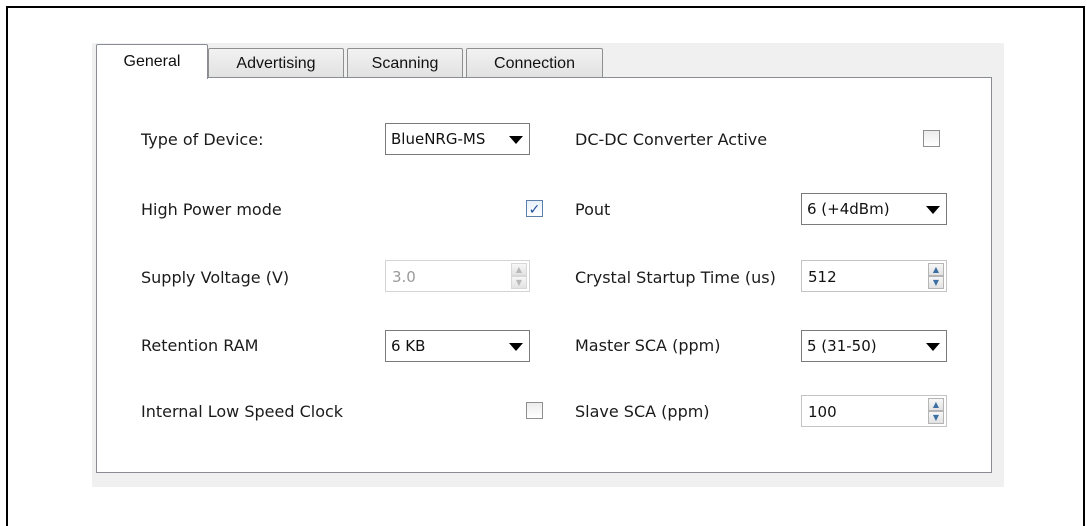 The height and width of the screenshot is (526, 1087). Describe the element at coordinates (671, 139) in the screenshot. I see `dcdc-label: DC-DC Converter Active` at that location.